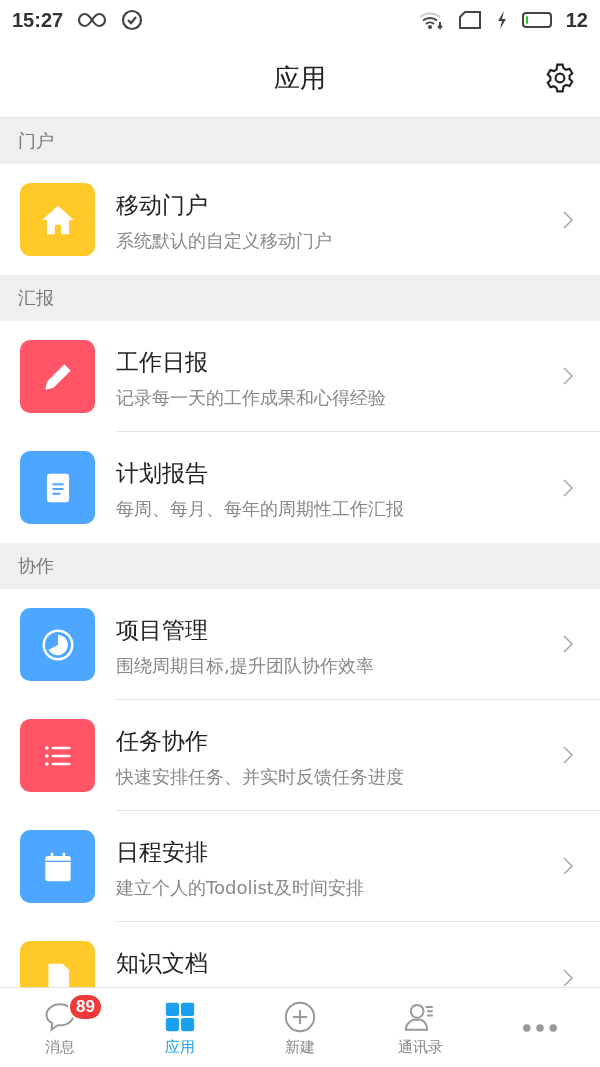  What do you see at coordinates (560, 78) in the screenshot?
I see `settings-icon` at bounding box center [560, 78].